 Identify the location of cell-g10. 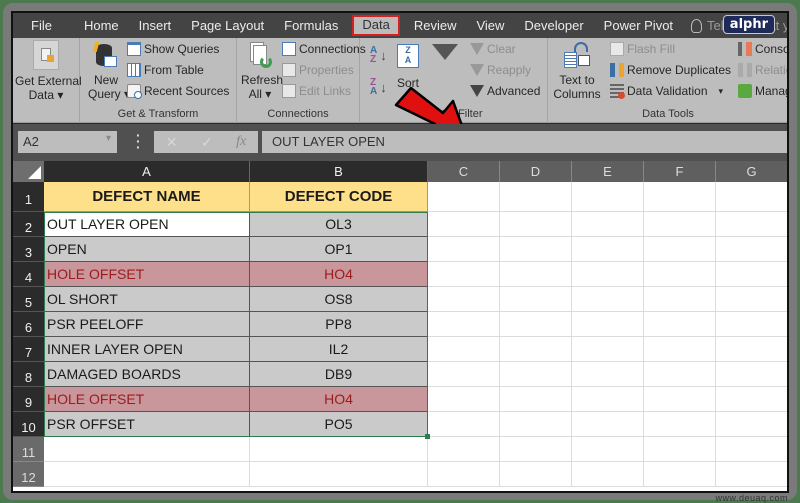
(751, 424).